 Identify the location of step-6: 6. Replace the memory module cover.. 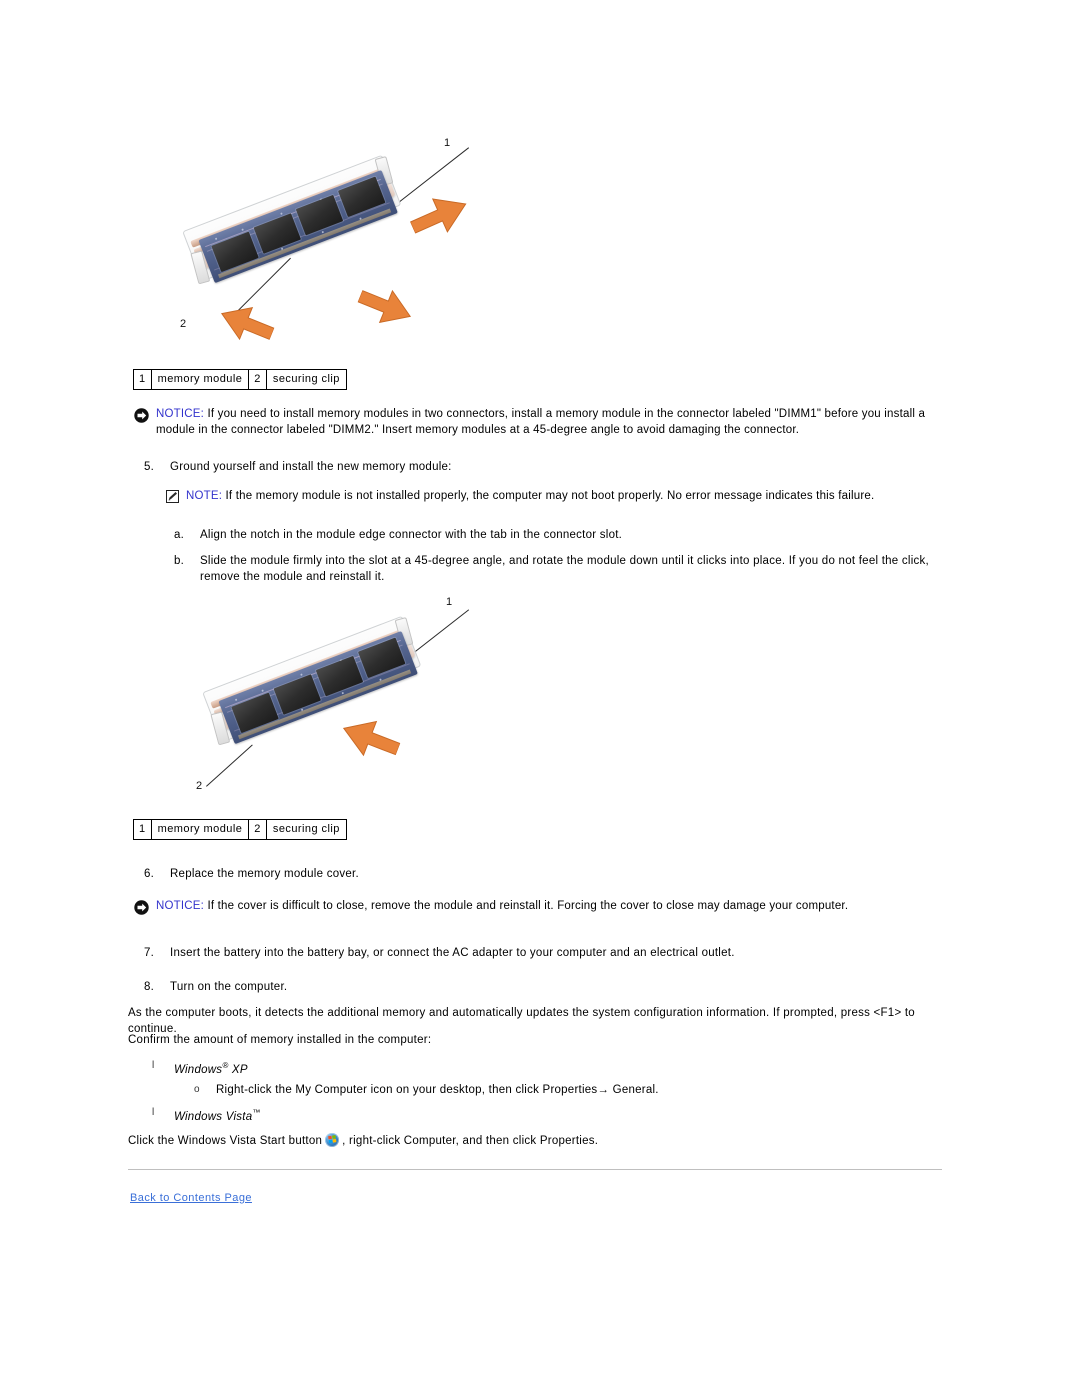
(494, 874).